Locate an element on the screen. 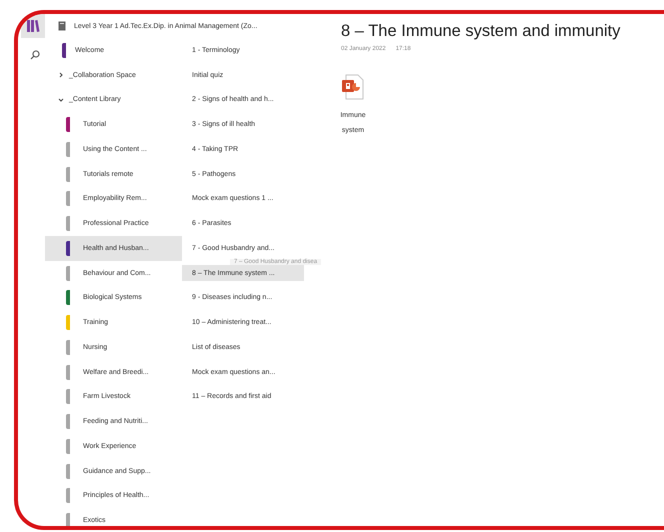 The image size is (664, 532). chevron-down-icon is located at coordinates (61, 99).